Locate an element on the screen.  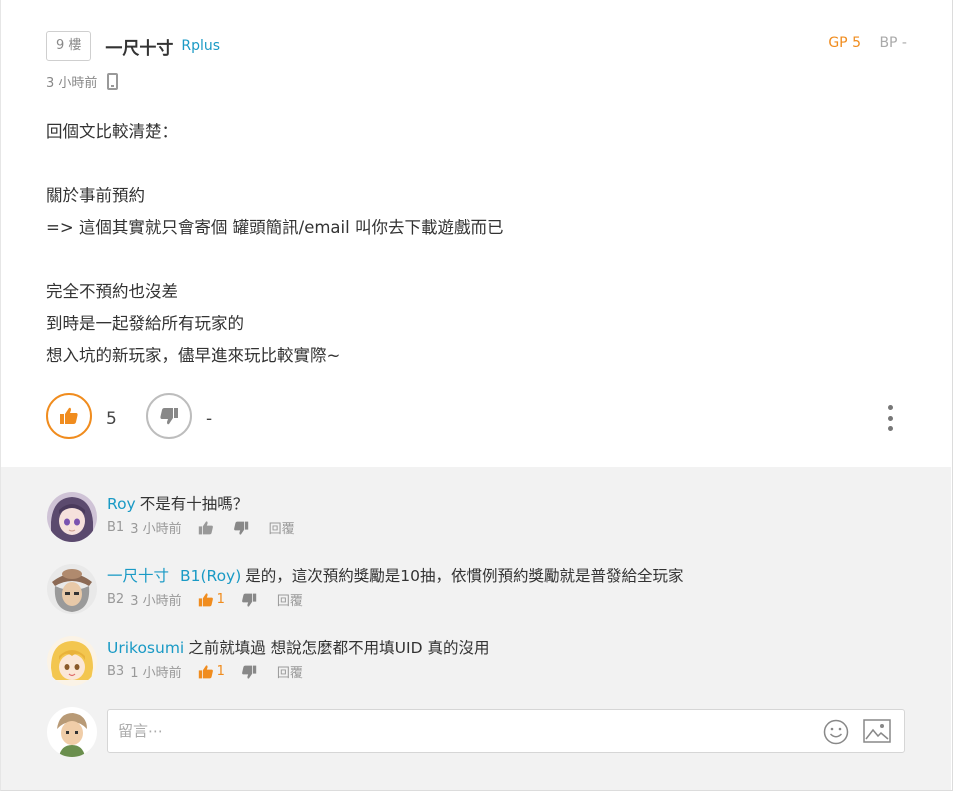
comment-mention: B1(Roy) is located at coordinates (210, 576).